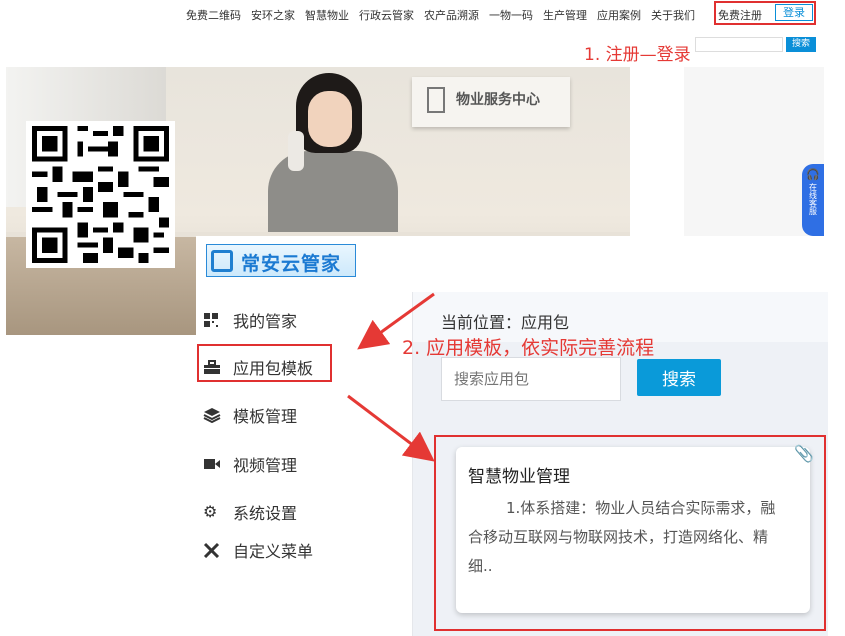 The width and height of the screenshot is (845, 636). What do you see at coordinates (391, 428) in the screenshot?
I see `arrow-to-card` at bounding box center [391, 428].